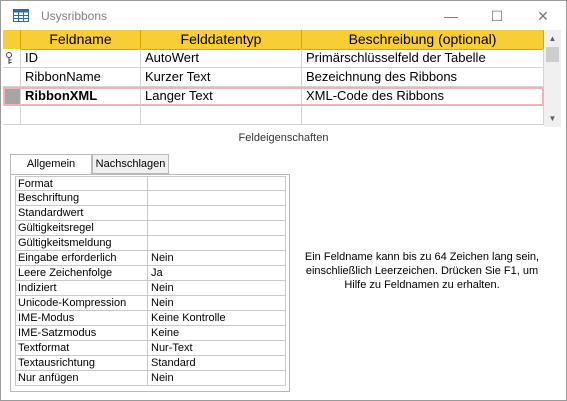  What do you see at coordinates (81, 58) in the screenshot?
I see `field-name-cell: ID` at bounding box center [81, 58].